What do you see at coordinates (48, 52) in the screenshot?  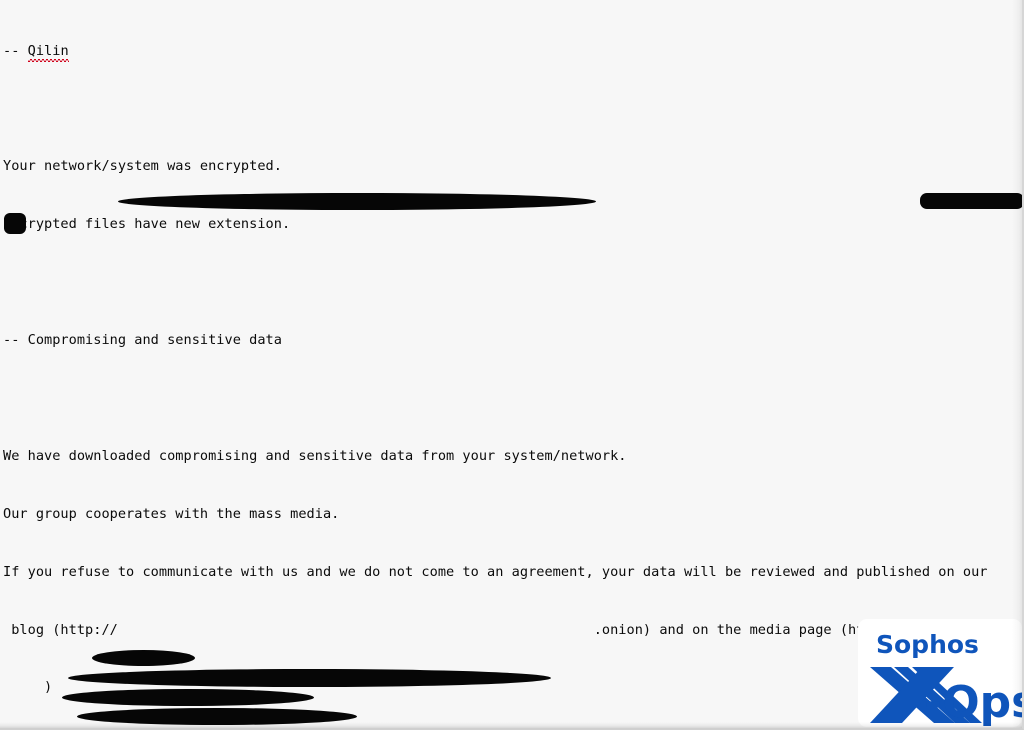 I see `group-name-misspelled: Qilin` at bounding box center [48, 52].